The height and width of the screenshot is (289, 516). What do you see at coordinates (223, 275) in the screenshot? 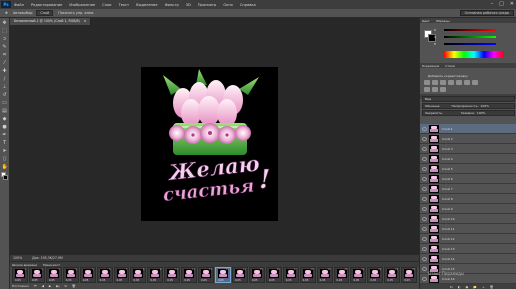
I see `animation-frame: 13 0,05` at bounding box center [223, 275].